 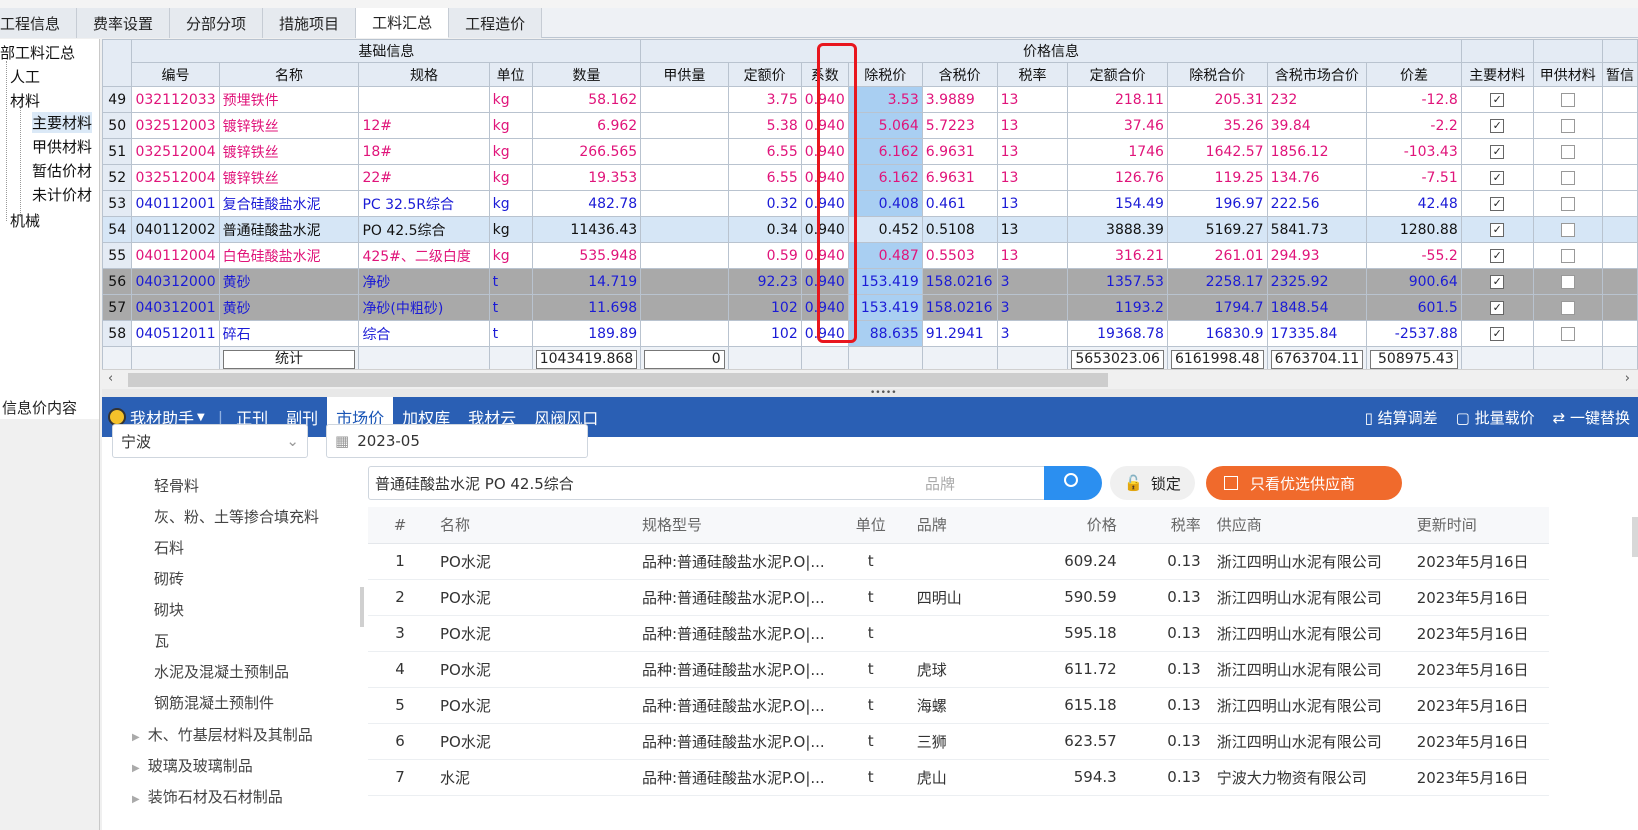 I want to click on cell-market-total: 232, so click(x=1317, y=99).